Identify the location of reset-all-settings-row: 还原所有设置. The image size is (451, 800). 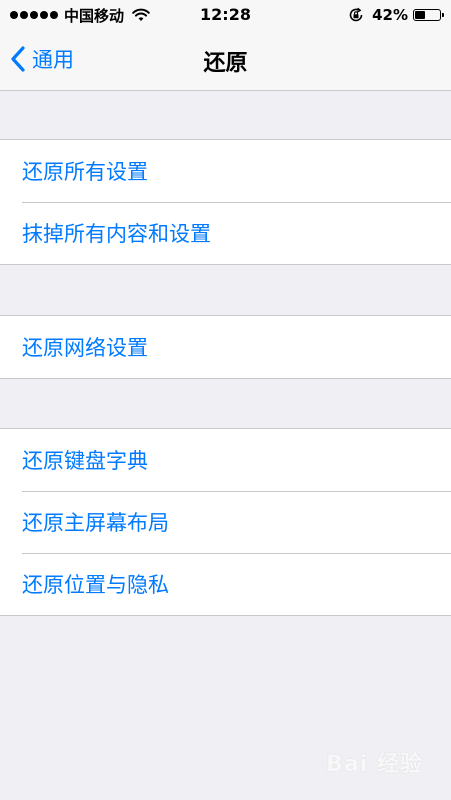
(225, 171).